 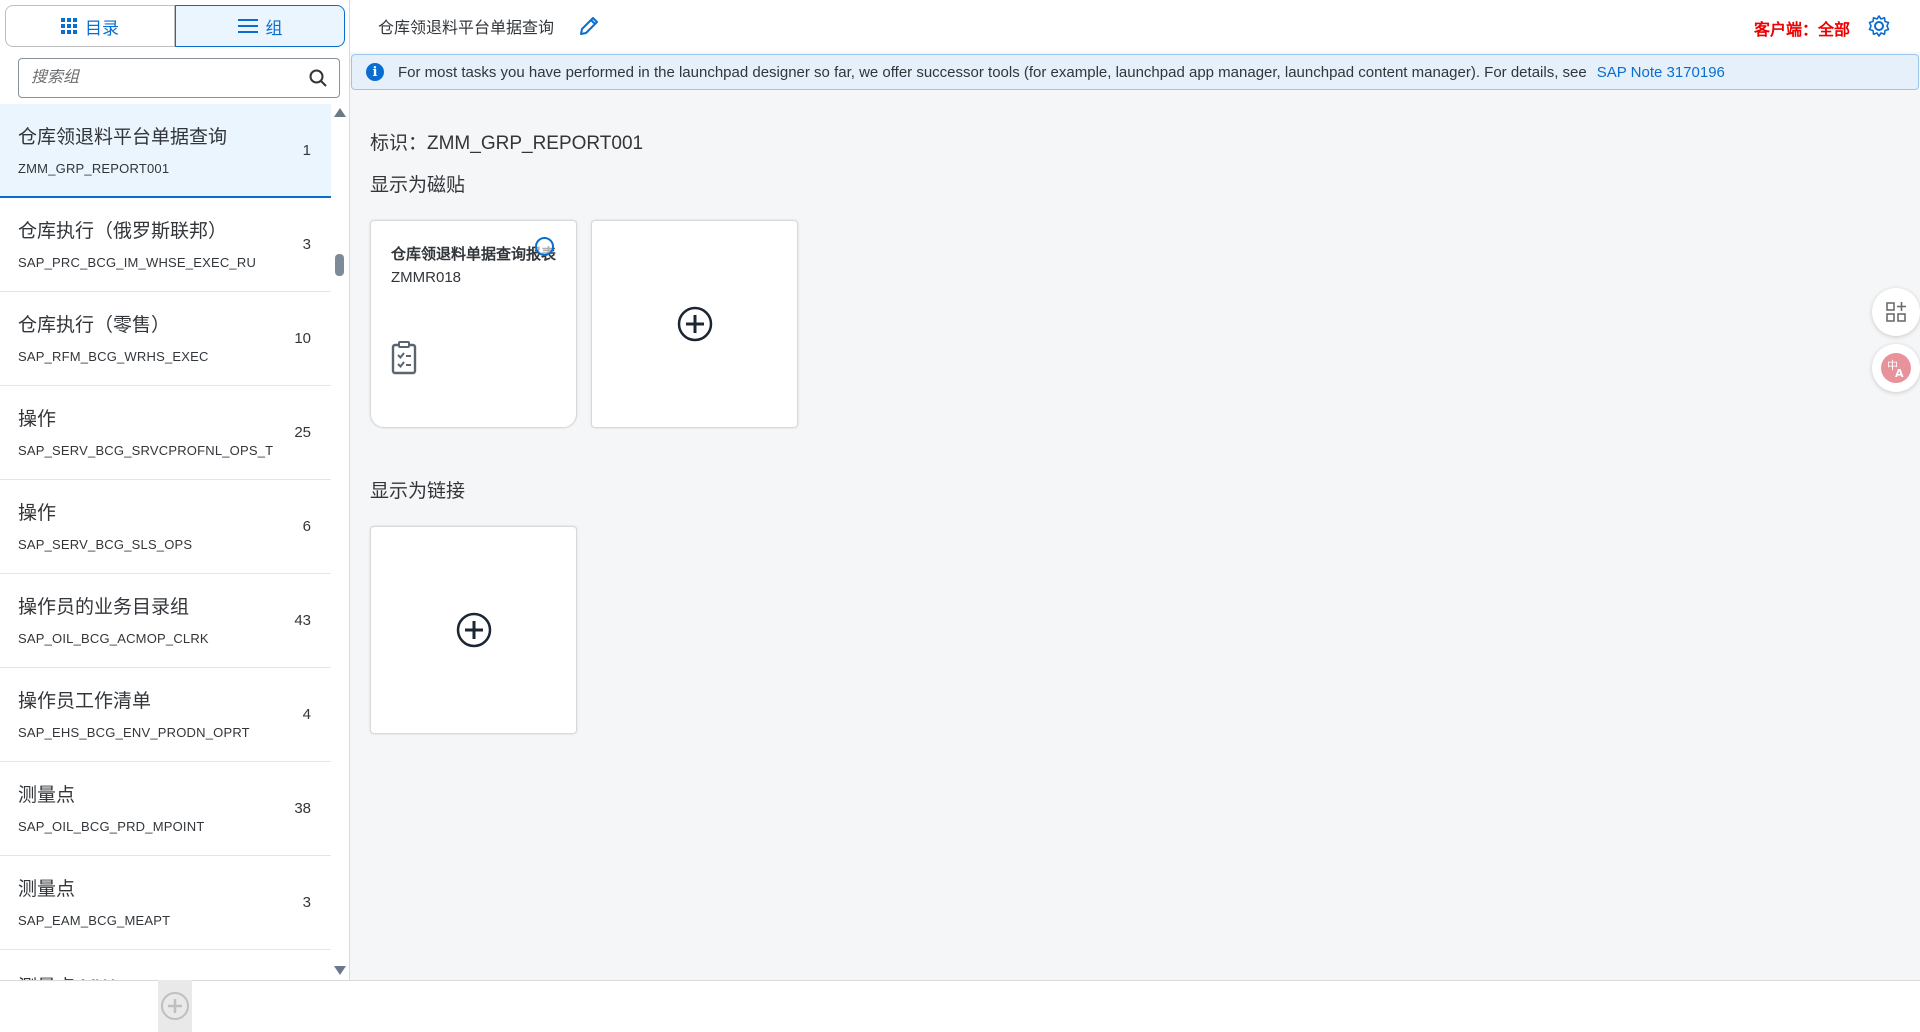 I want to click on list-item: 测量点 SAP_OIL_BCG_PRD_MPOINT 38, so click(x=165, y=809).